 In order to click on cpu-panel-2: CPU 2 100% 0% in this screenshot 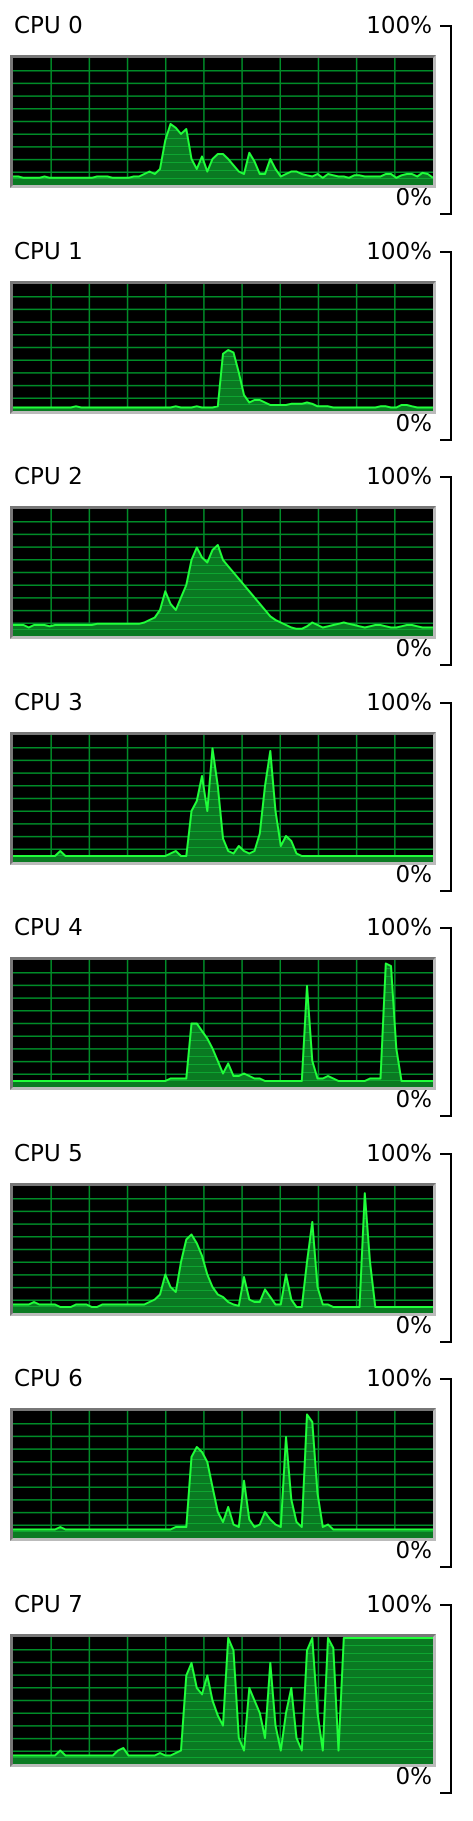, I will do `click(236, 563)`.